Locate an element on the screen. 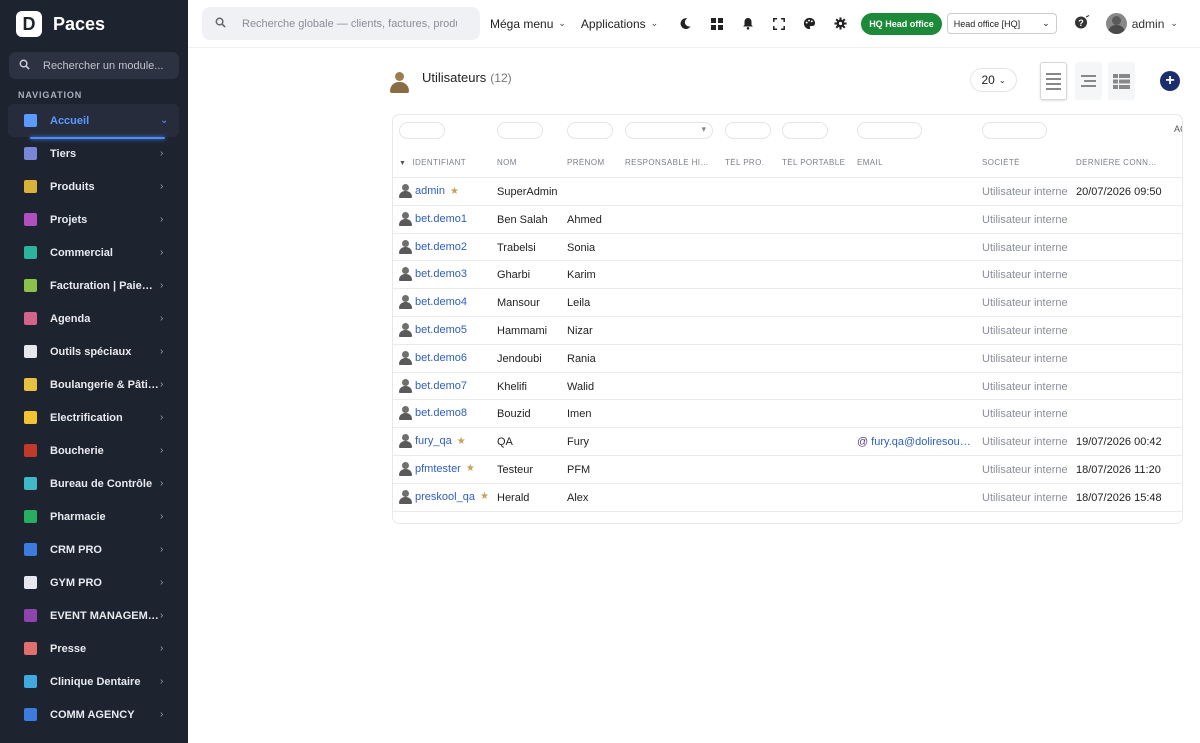 Image resolution: width=1200 pixels, height=743 pixels. fullscreen-button is located at coordinates (778, 23).